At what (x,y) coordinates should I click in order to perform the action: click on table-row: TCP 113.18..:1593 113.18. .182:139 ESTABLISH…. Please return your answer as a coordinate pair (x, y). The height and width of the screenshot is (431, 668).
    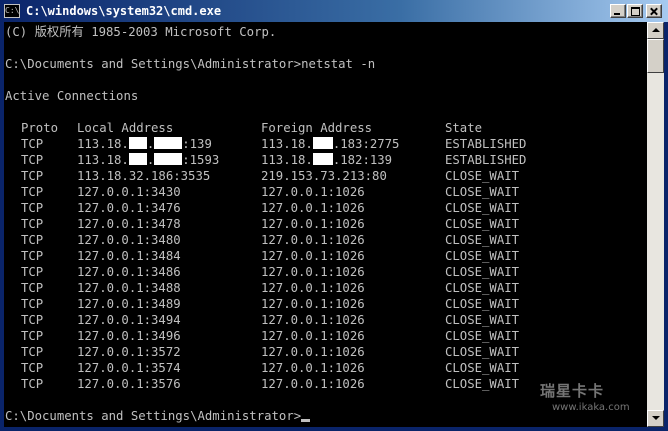
    Looking at the image, I should click on (325, 160).